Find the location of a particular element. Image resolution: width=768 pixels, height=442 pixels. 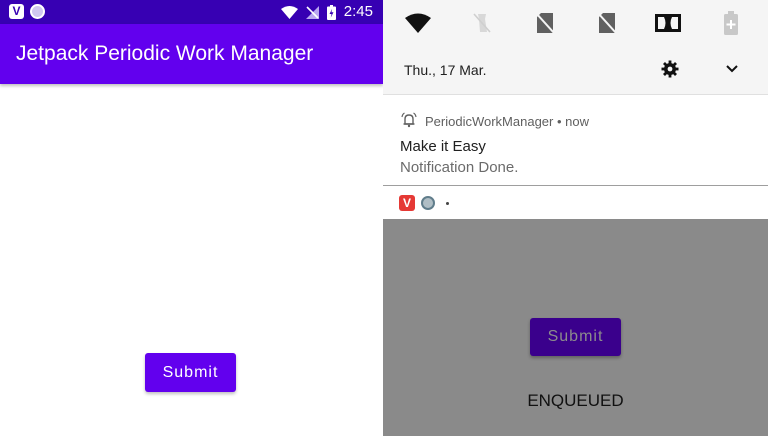

gear-icon is located at coordinates (670, 69).